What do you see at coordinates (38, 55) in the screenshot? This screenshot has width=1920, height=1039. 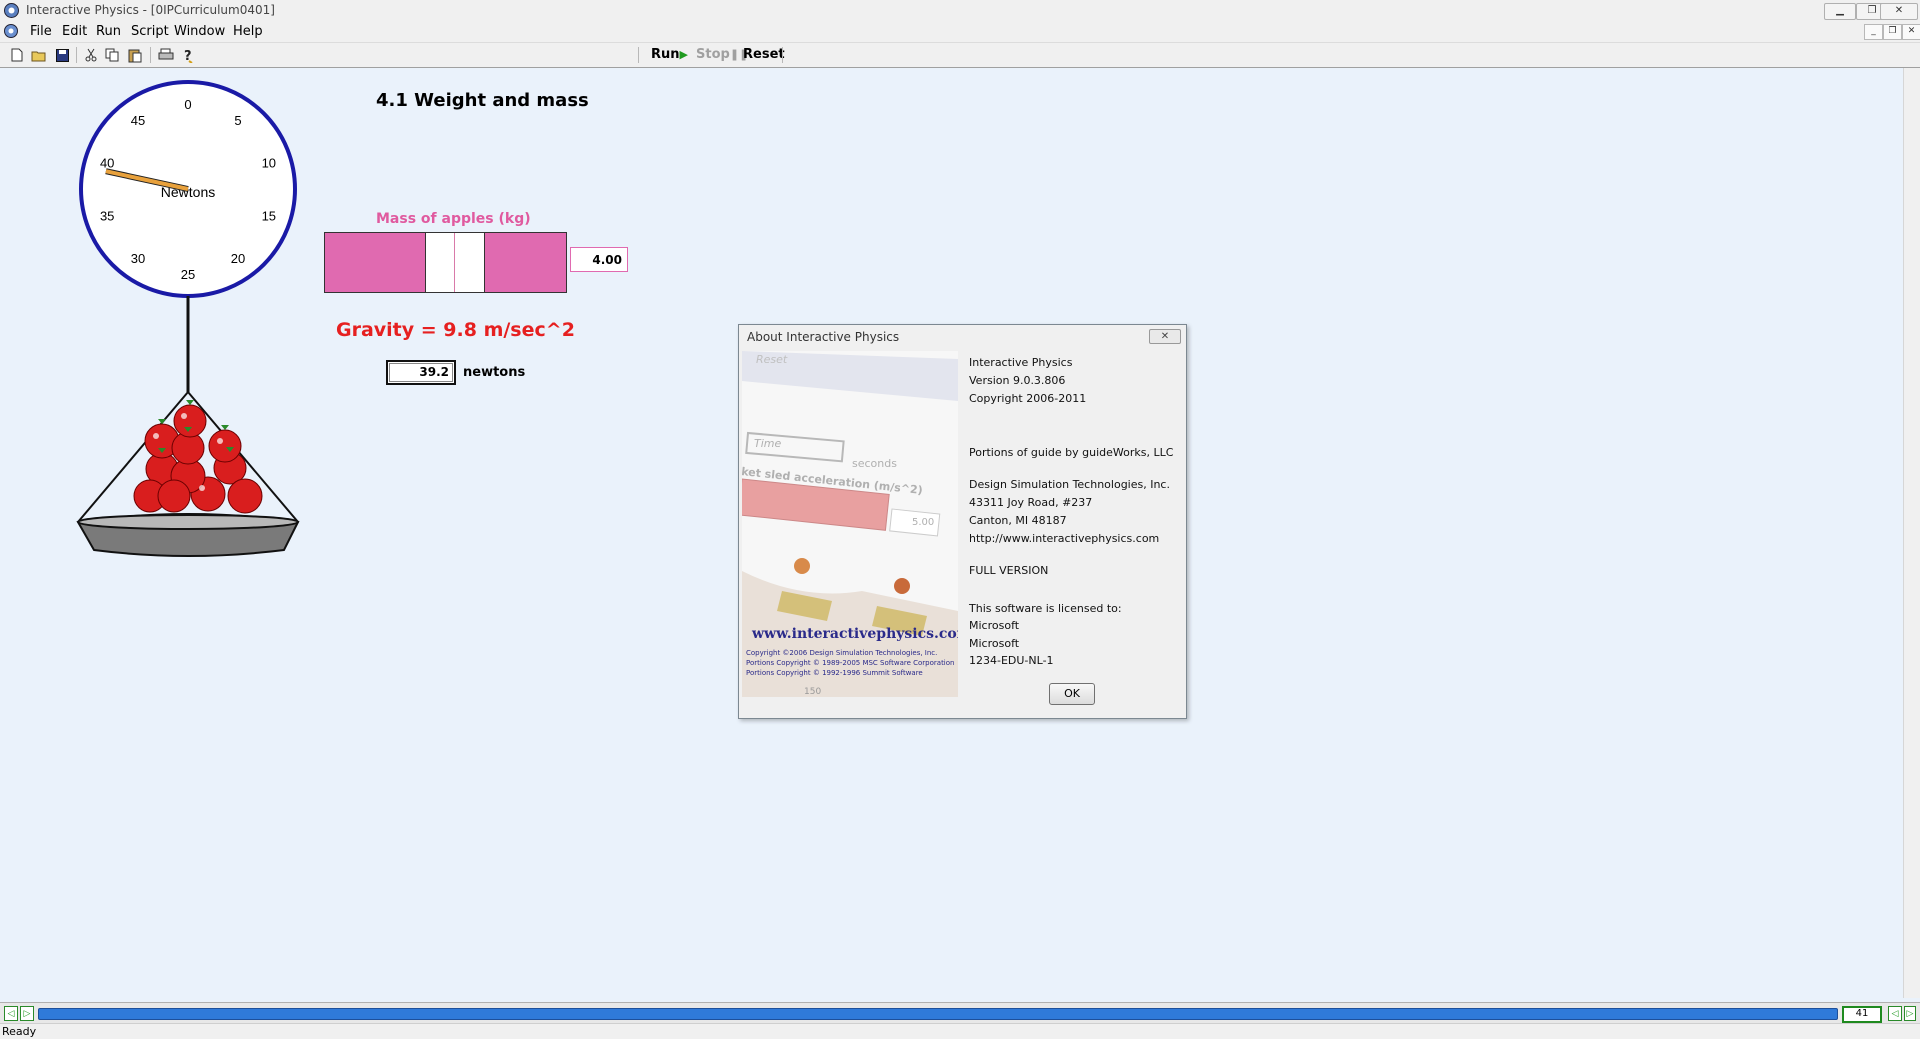 I see `open-folder-icon` at bounding box center [38, 55].